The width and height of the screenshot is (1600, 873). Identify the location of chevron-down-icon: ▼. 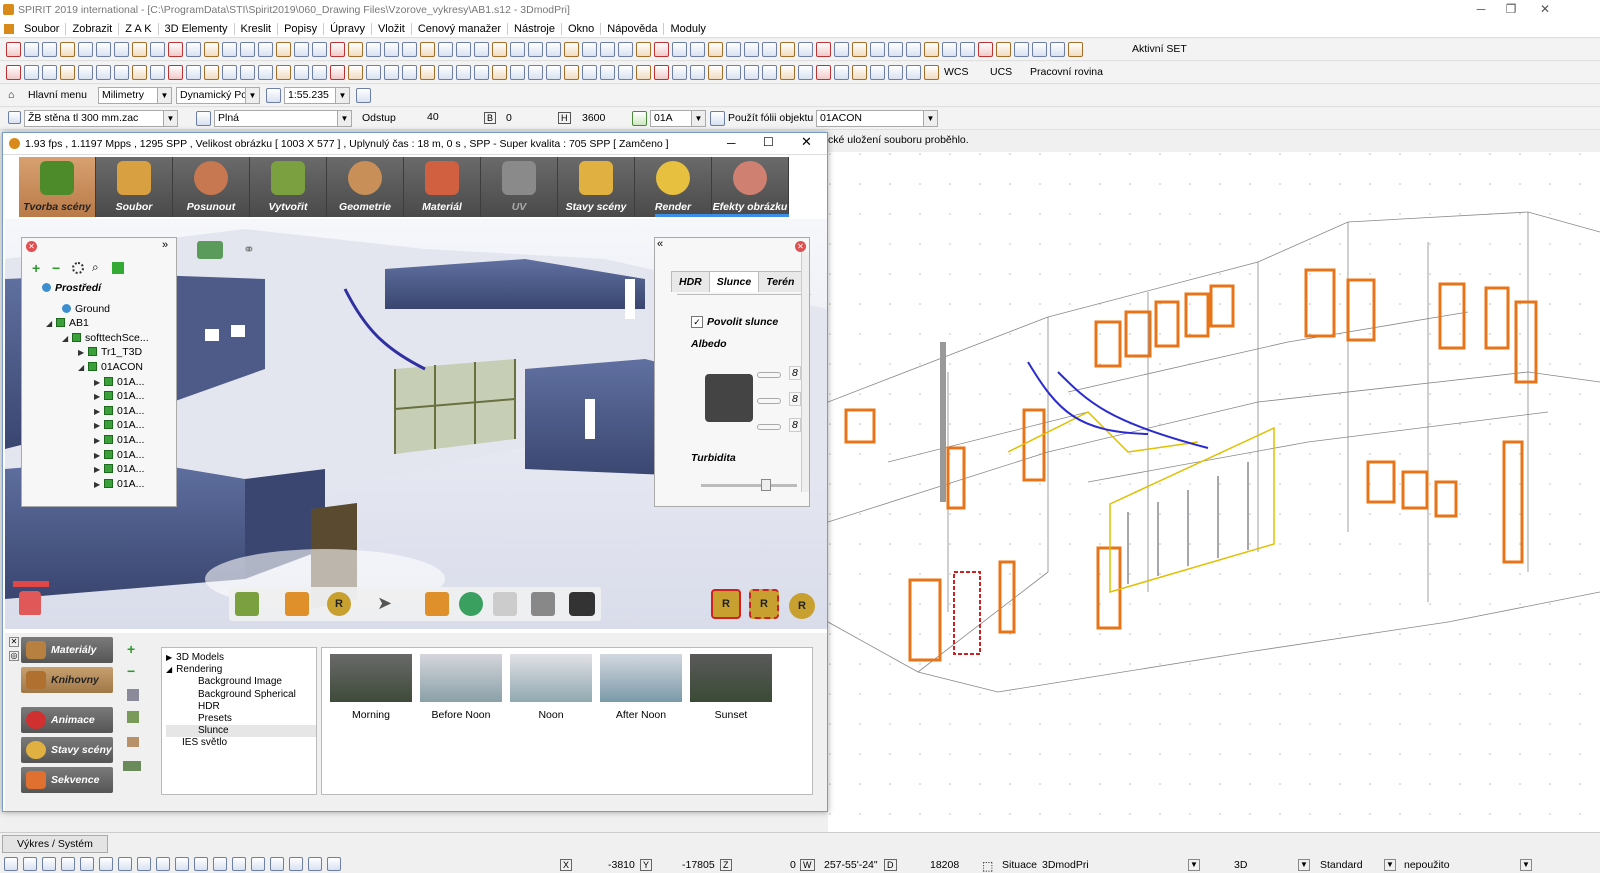
(1390, 865).